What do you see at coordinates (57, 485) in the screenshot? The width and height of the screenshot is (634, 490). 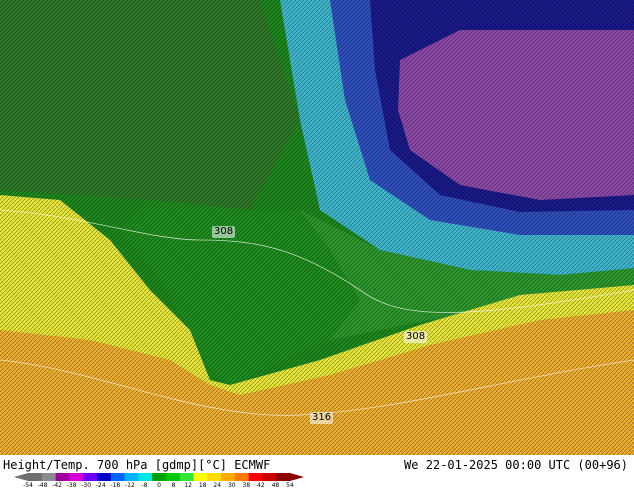 I see `legend-tick-label: -42` at bounding box center [57, 485].